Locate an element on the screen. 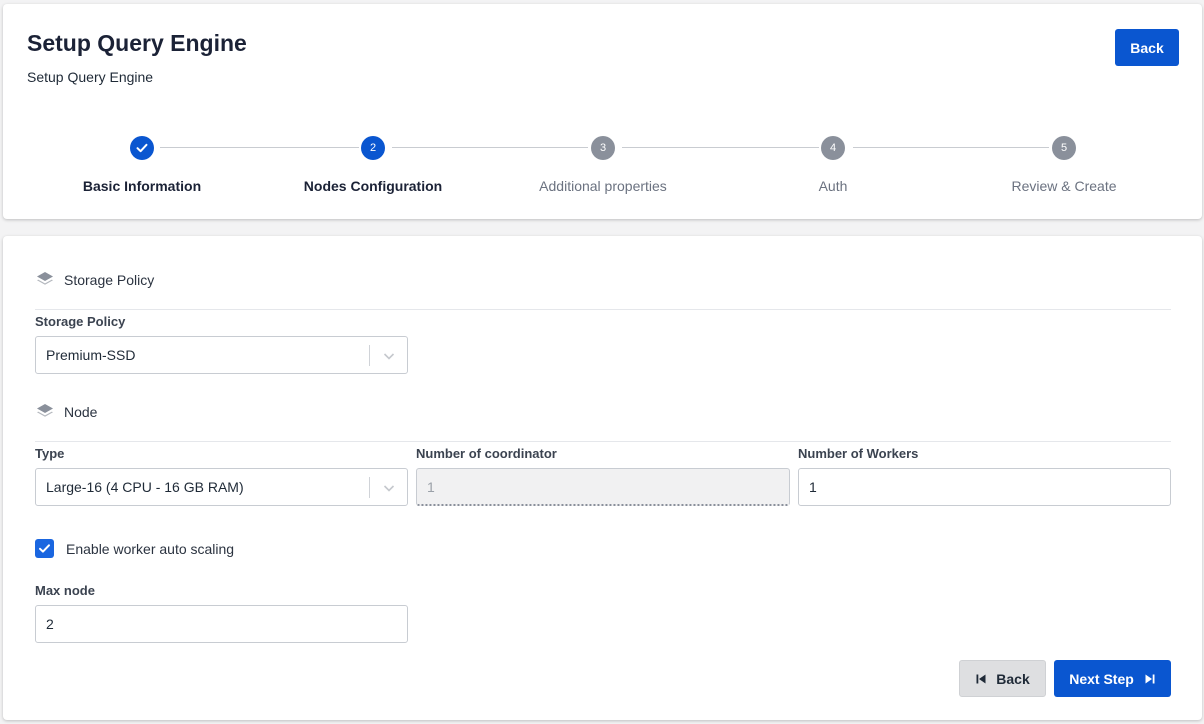 This screenshot has height=724, width=1204. step-3-dot: 3 is located at coordinates (603, 148).